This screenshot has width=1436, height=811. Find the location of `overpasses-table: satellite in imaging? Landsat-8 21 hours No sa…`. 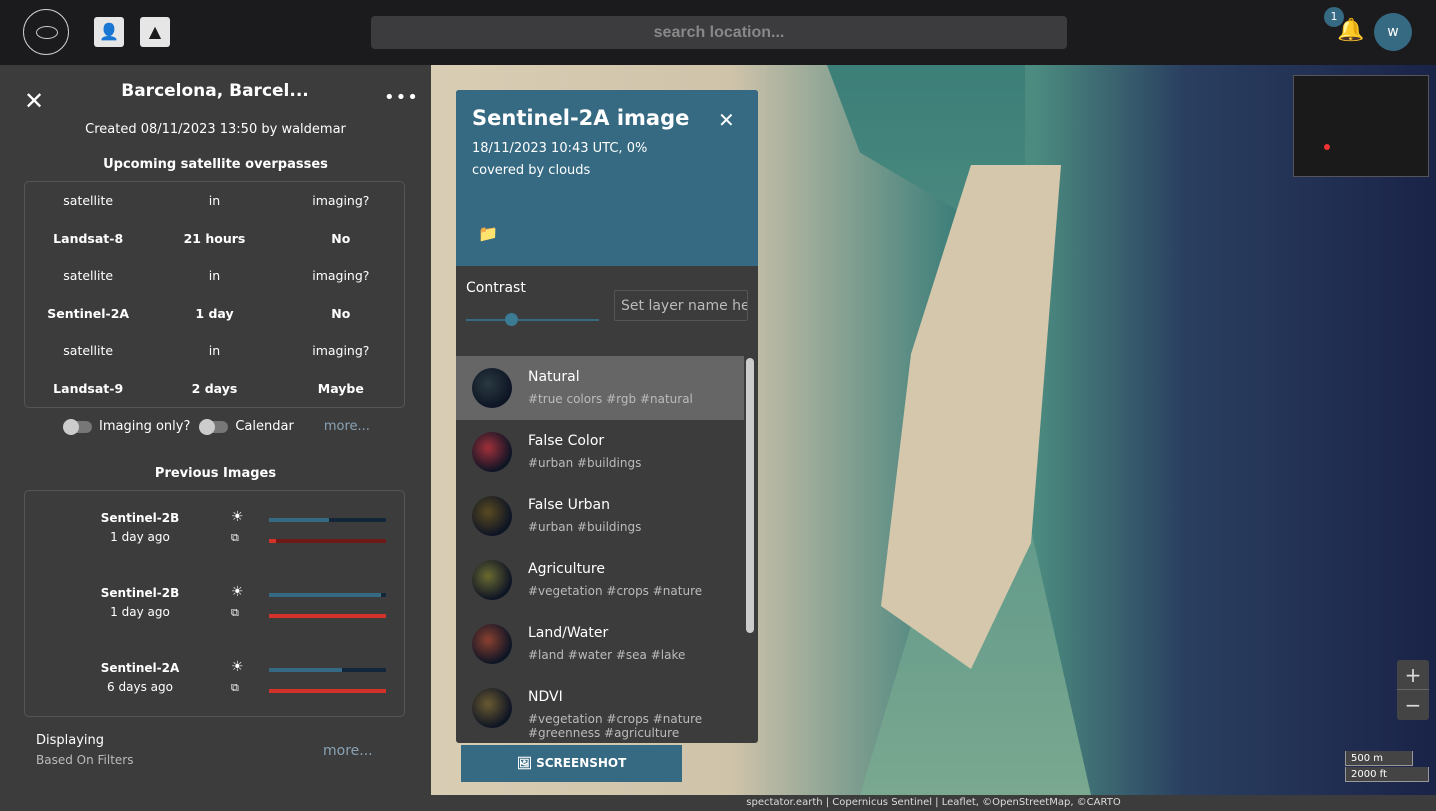

overpasses-table: satellite in imaging? Landsat-8 21 hours No sa… is located at coordinates (214, 294).